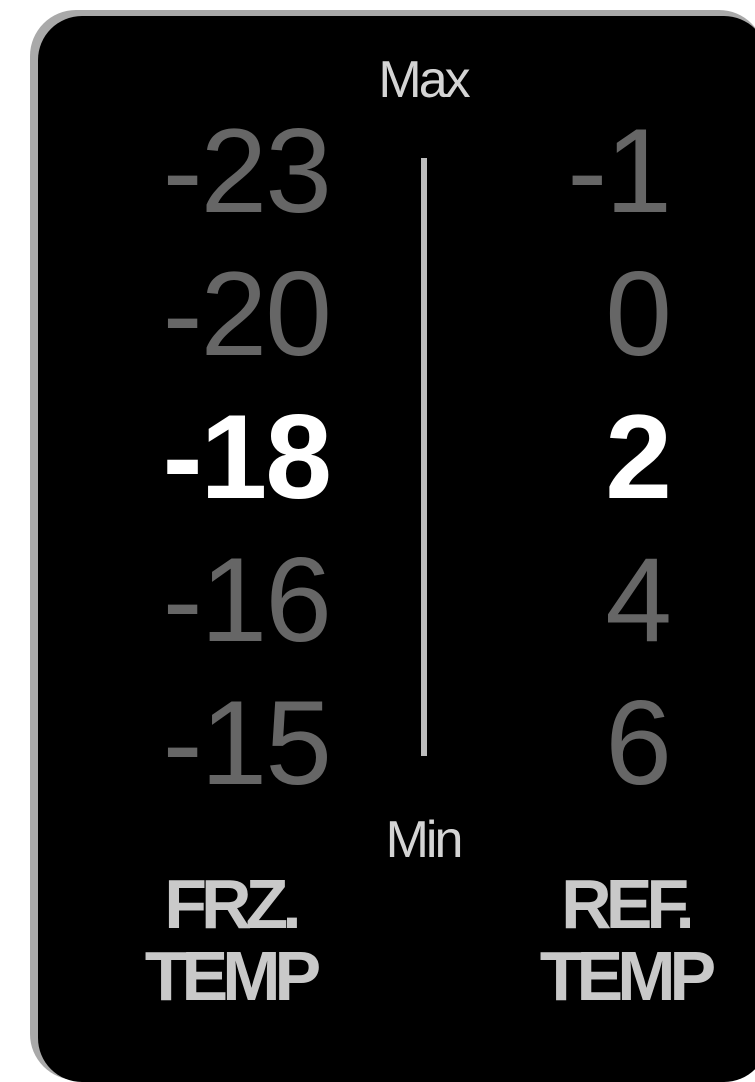  I want to click on refrigerator-caption-line2: TEMP, so click(627, 976).